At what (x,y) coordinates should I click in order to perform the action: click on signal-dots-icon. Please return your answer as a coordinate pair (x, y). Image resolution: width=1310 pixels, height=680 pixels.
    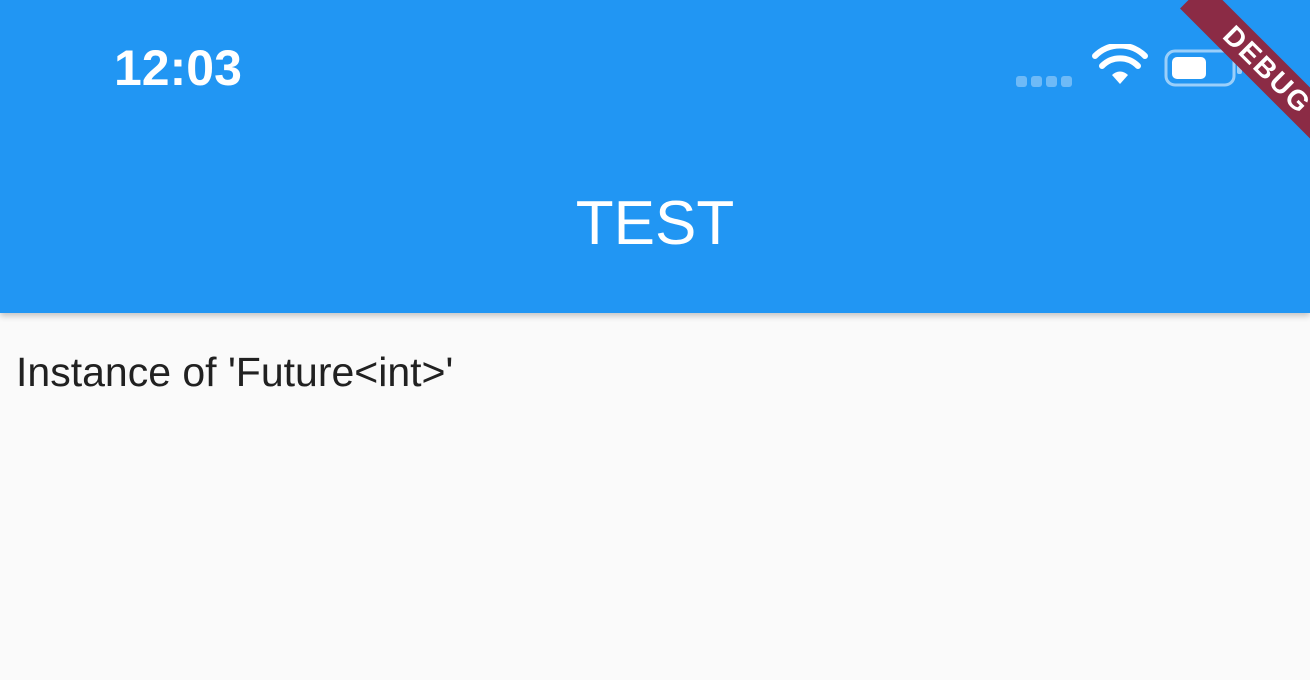
    Looking at the image, I should click on (1046, 80).